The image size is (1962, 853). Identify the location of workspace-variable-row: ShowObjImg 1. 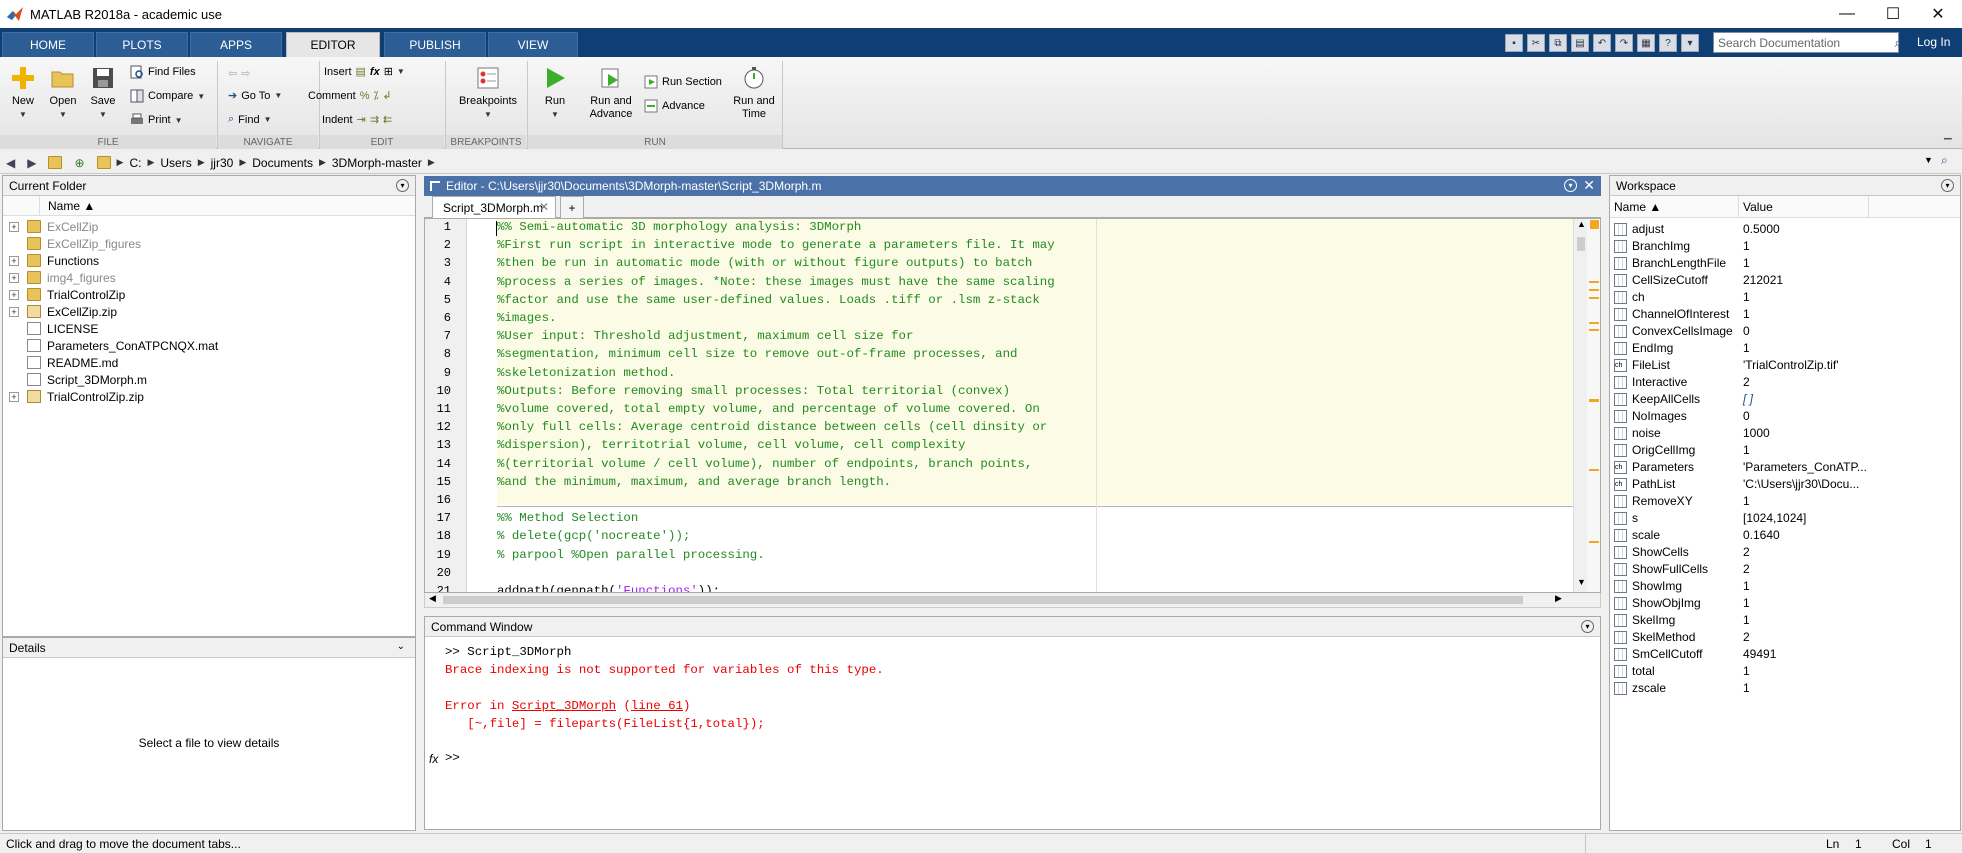
(1785, 603).